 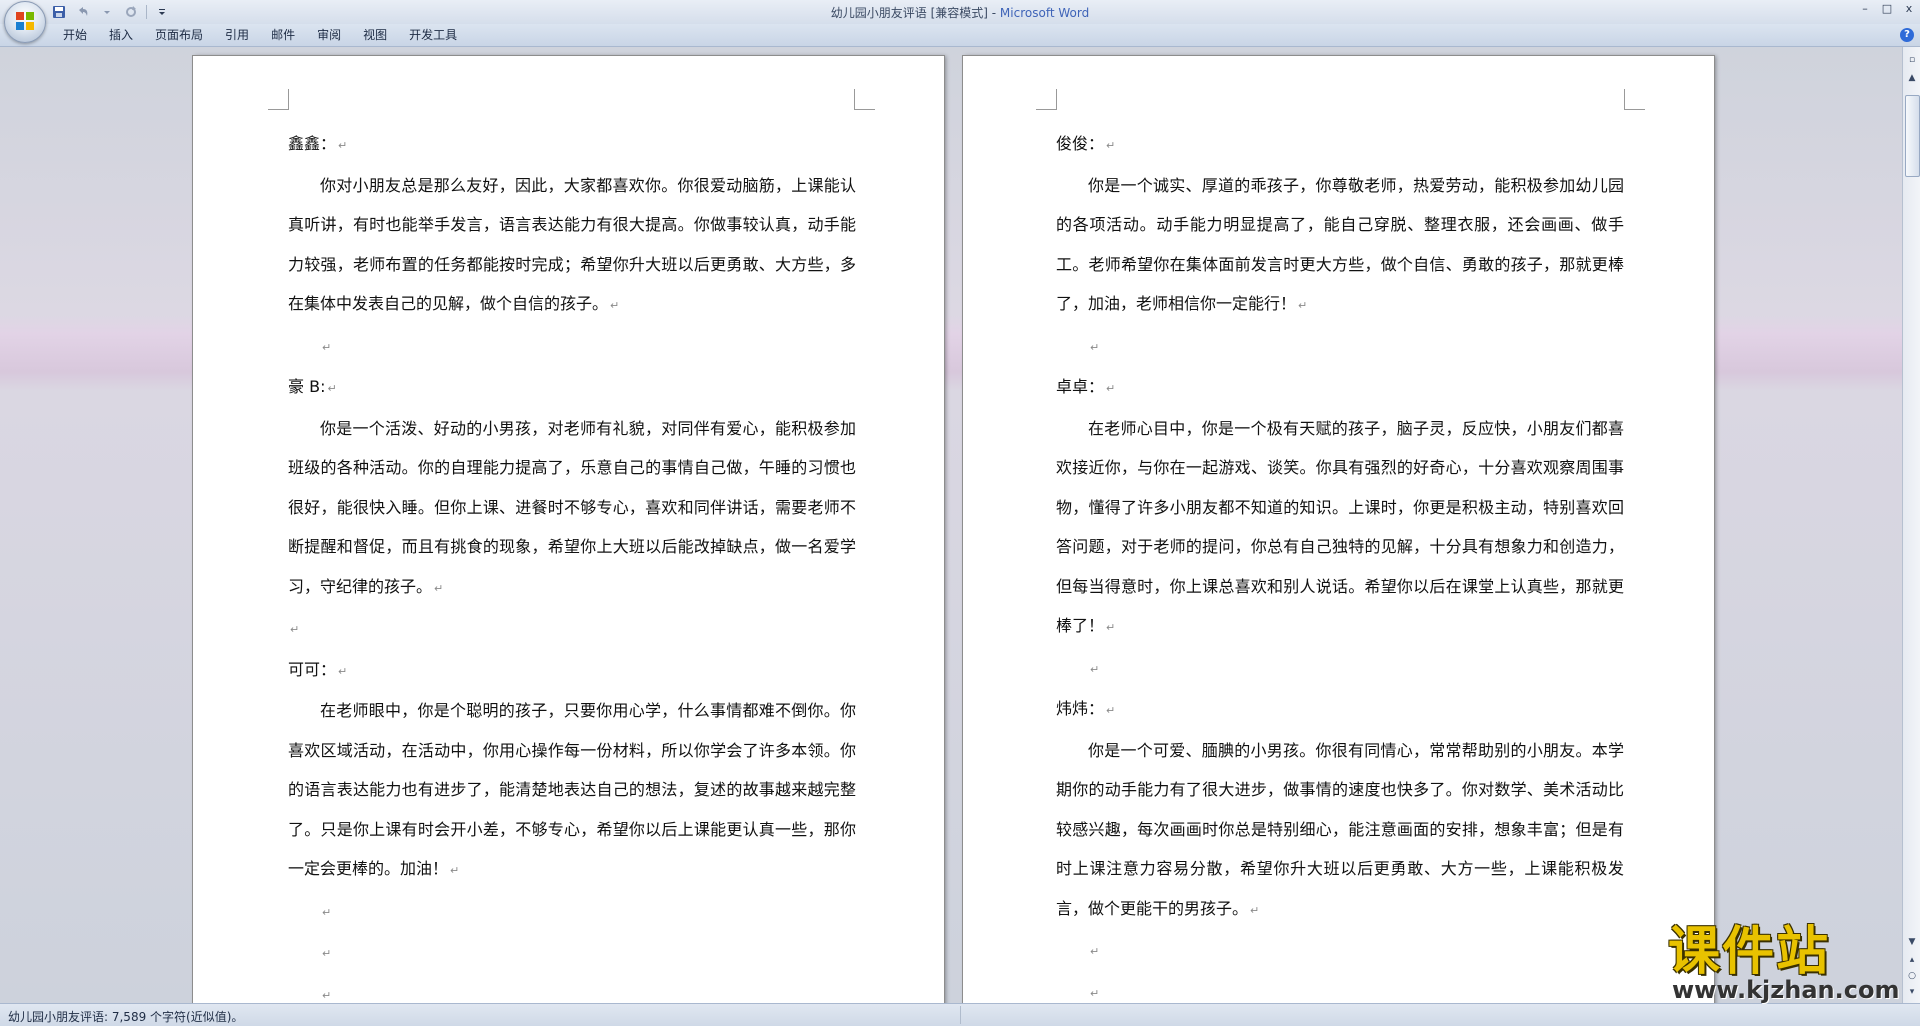 I want to click on student-name-heading: 卓卓： ↵, so click(x=1340, y=388).